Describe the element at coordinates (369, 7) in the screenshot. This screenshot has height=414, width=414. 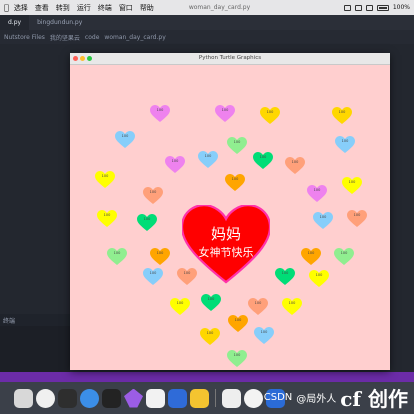
I see `control-icon` at that location.